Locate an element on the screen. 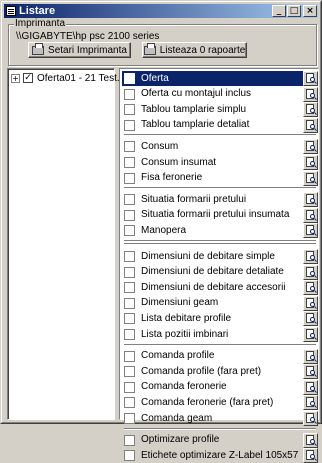  report-label: Manopera is located at coordinates (164, 230).